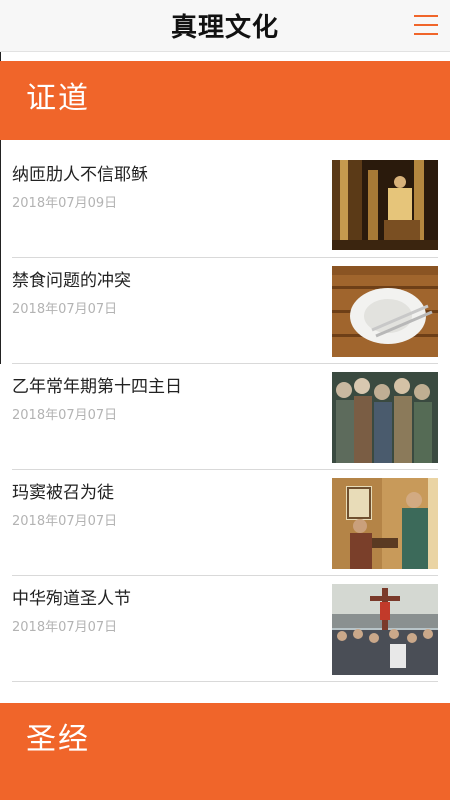 This screenshot has width=450, height=800. Describe the element at coordinates (225, 629) in the screenshot. I see `list-item: 中华殉道圣人节 2018年07月07日` at that location.